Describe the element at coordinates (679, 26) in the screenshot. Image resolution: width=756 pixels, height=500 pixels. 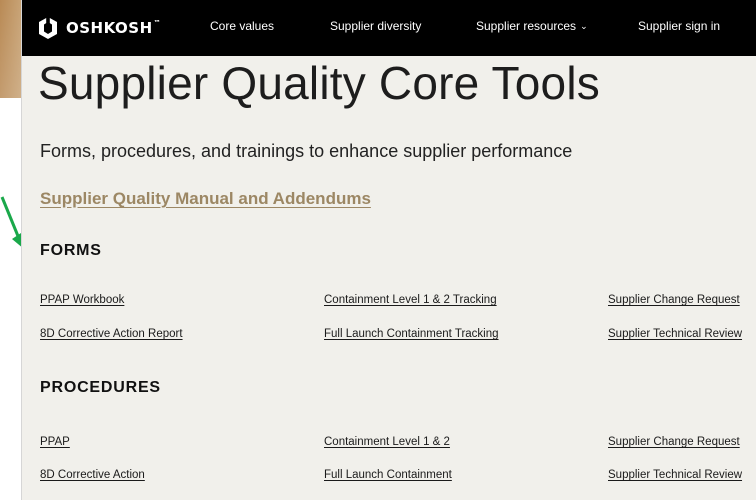
I see `nav-supplier-sign-in: Supplier sign in` at that location.